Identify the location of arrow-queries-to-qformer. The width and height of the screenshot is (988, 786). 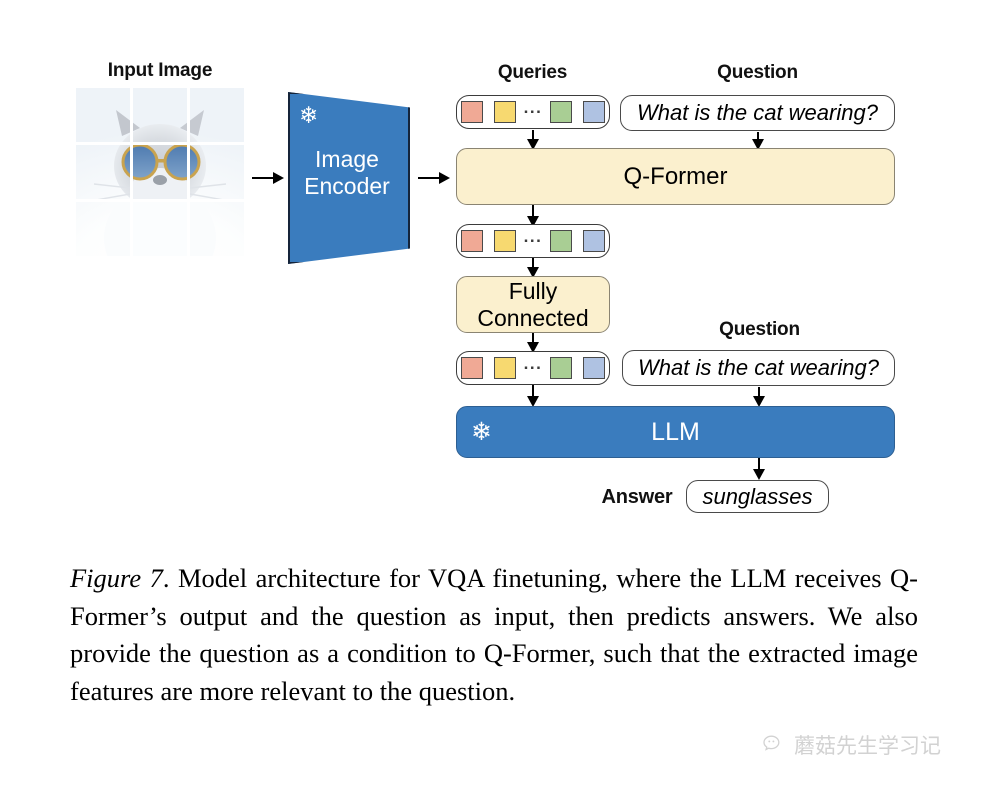
(533, 140).